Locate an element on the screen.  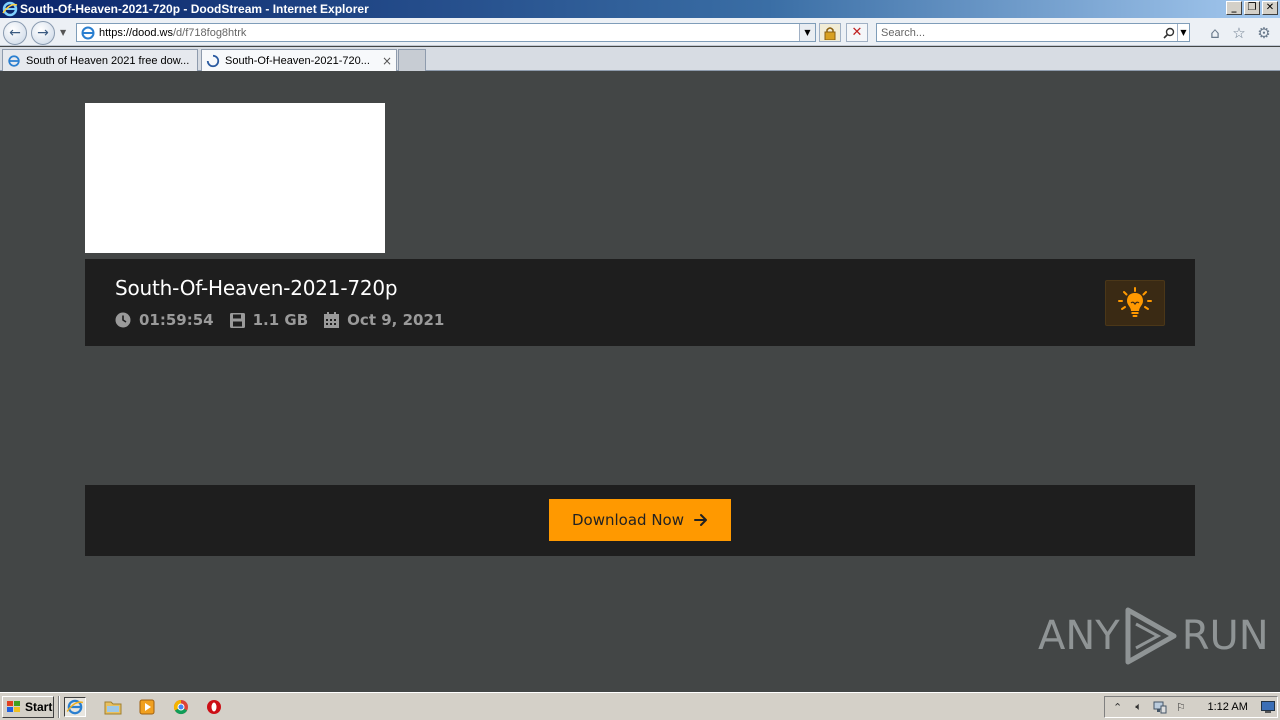
forward-button: → is located at coordinates (43, 33).